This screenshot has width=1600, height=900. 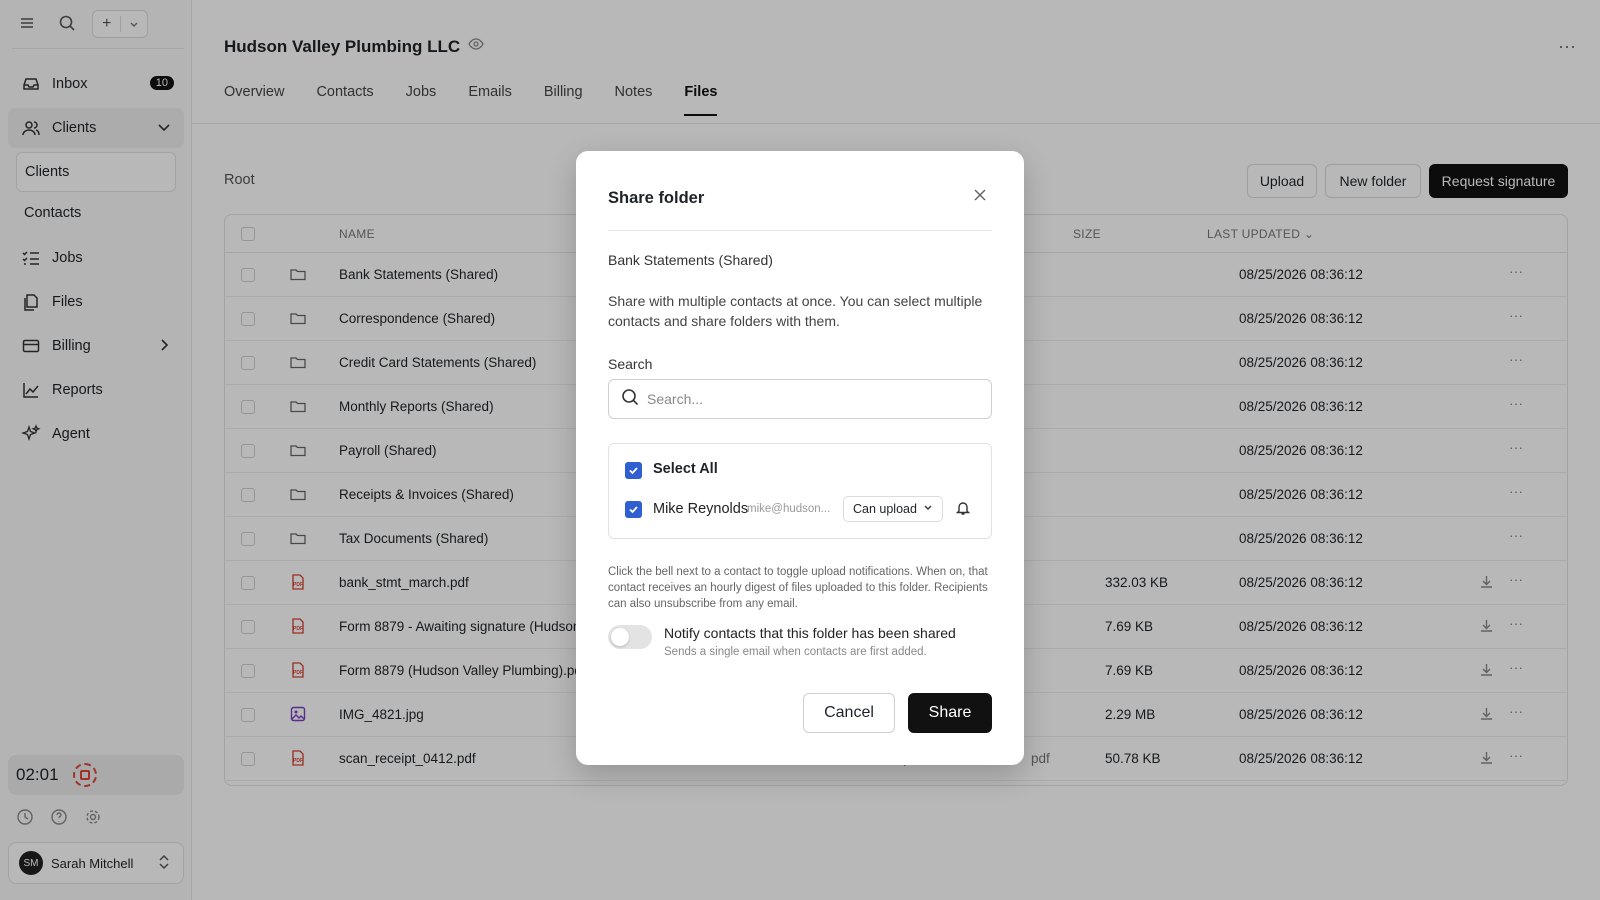 What do you see at coordinates (633, 509) in the screenshot?
I see `contact-checkbox` at bounding box center [633, 509].